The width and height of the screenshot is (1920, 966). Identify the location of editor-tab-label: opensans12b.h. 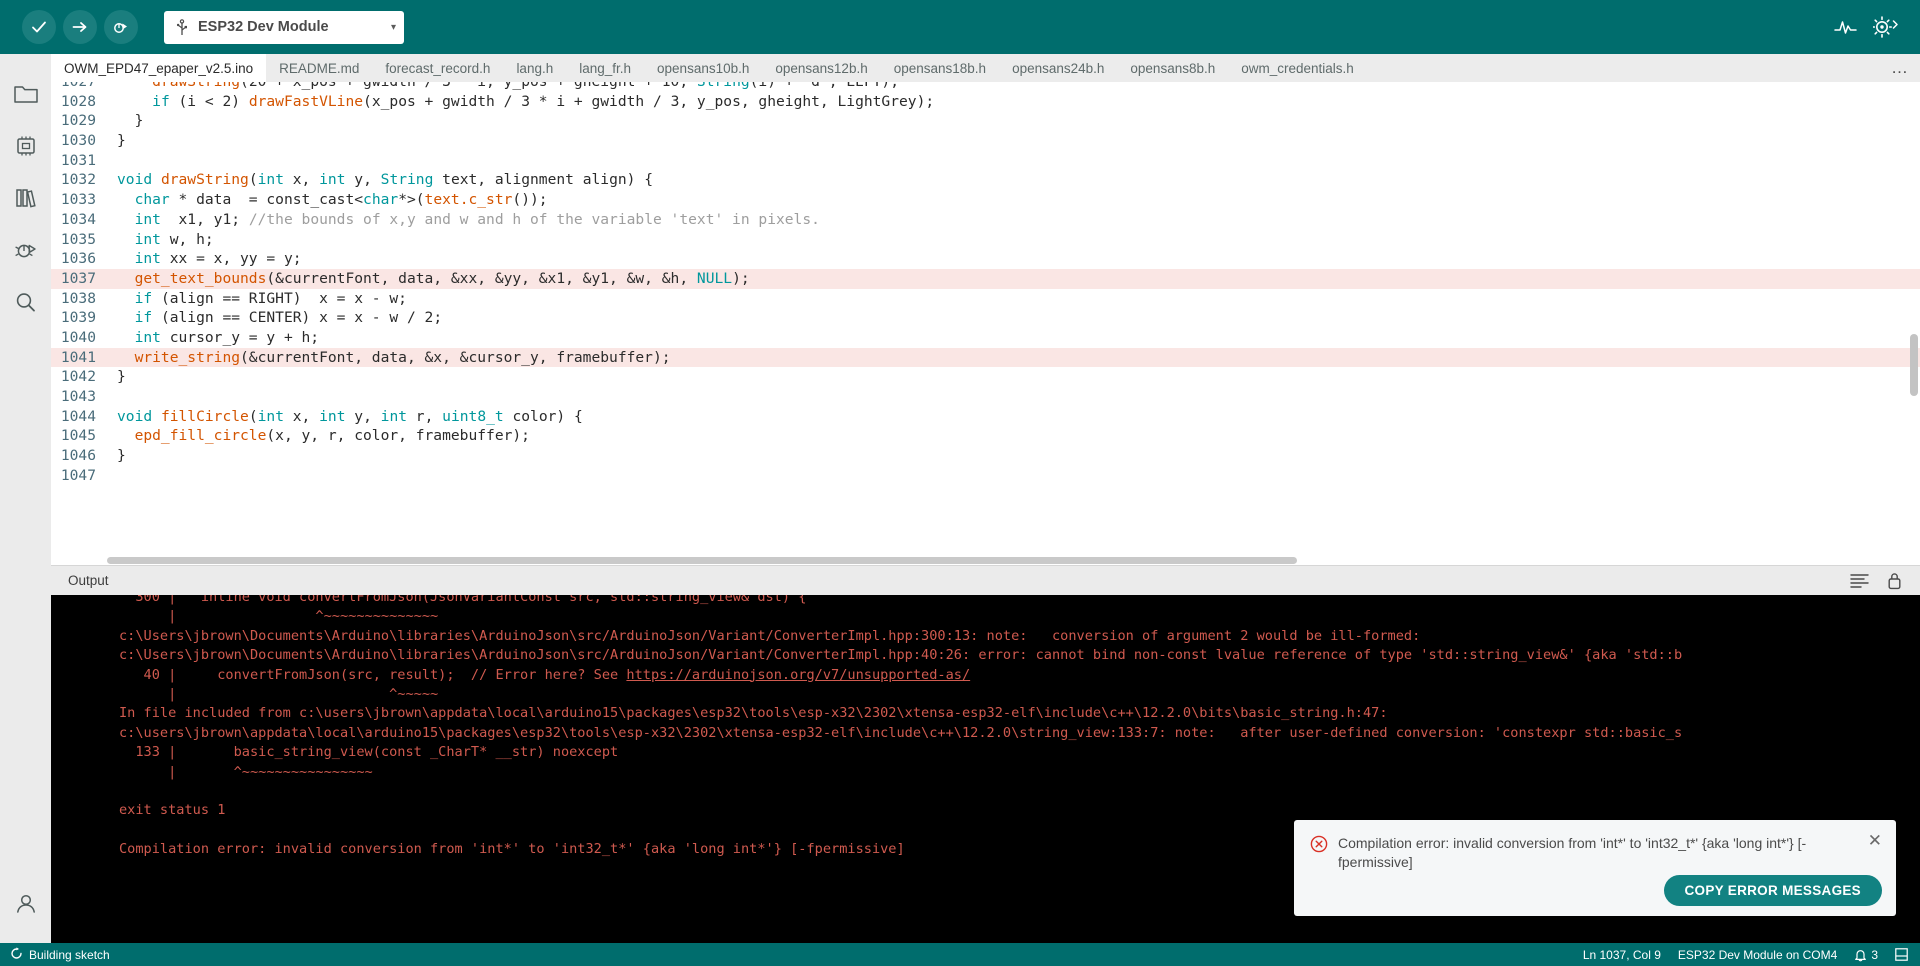
(821, 68).